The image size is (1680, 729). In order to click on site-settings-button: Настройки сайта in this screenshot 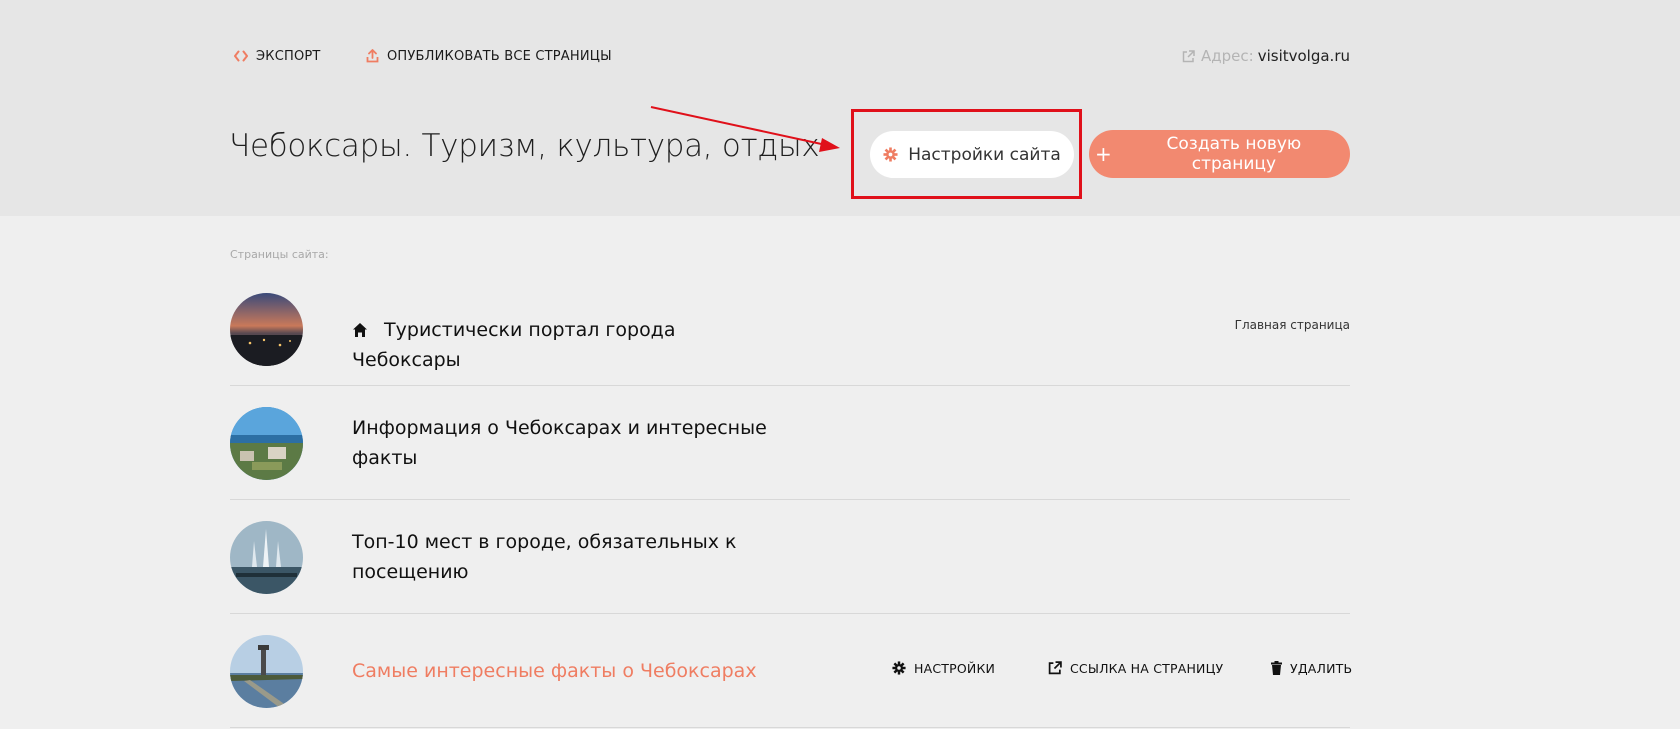, I will do `click(972, 154)`.